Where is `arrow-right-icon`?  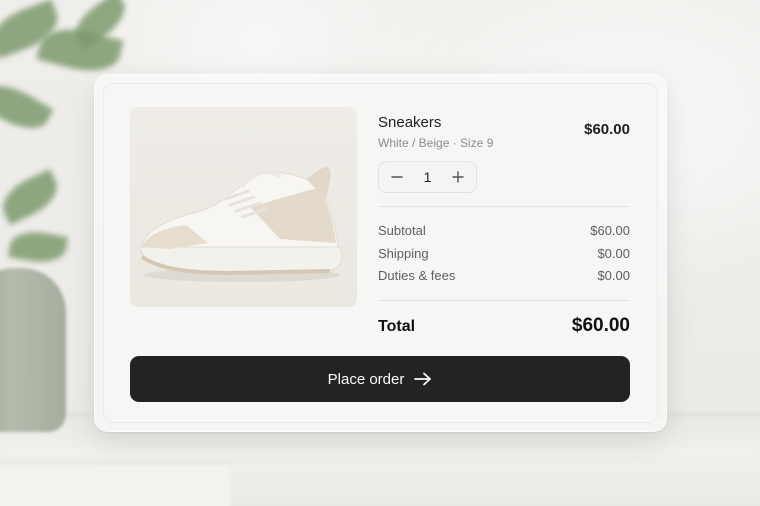 arrow-right-icon is located at coordinates (423, 379).